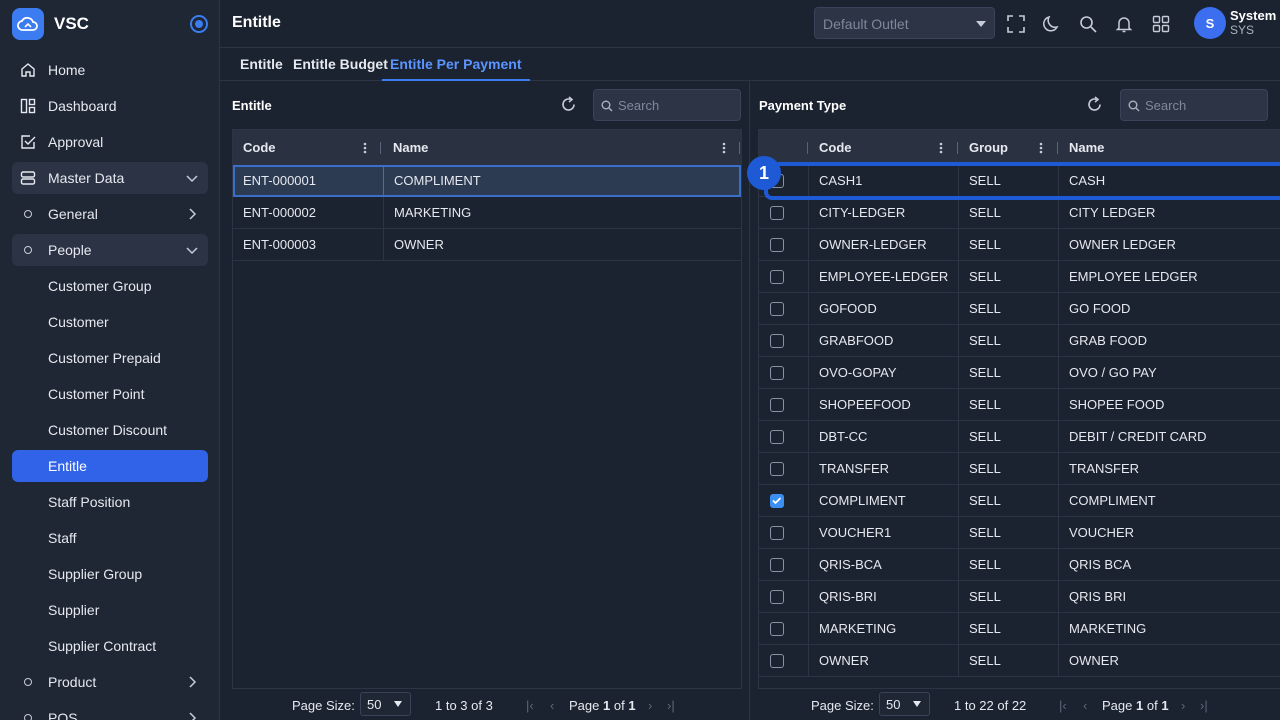 The height and width of the screenshot is (720, 1280). What do you see at coordinates (340, 64) in the screenshot?
I see `tab-entitle-budget: Entitle Budget` at bounding box center [340, 64].